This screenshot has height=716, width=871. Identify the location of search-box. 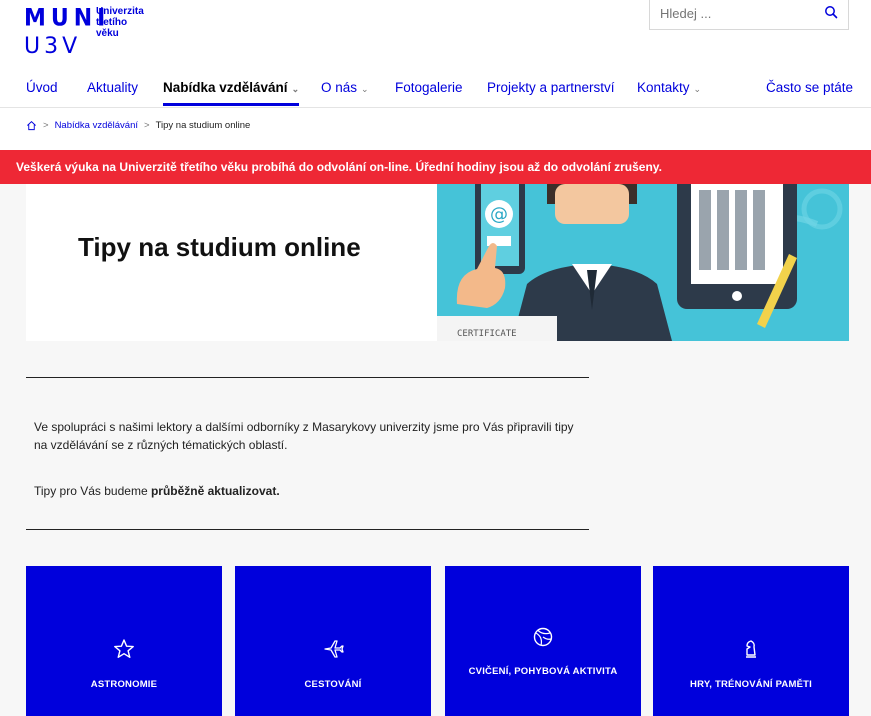
(749, 15).